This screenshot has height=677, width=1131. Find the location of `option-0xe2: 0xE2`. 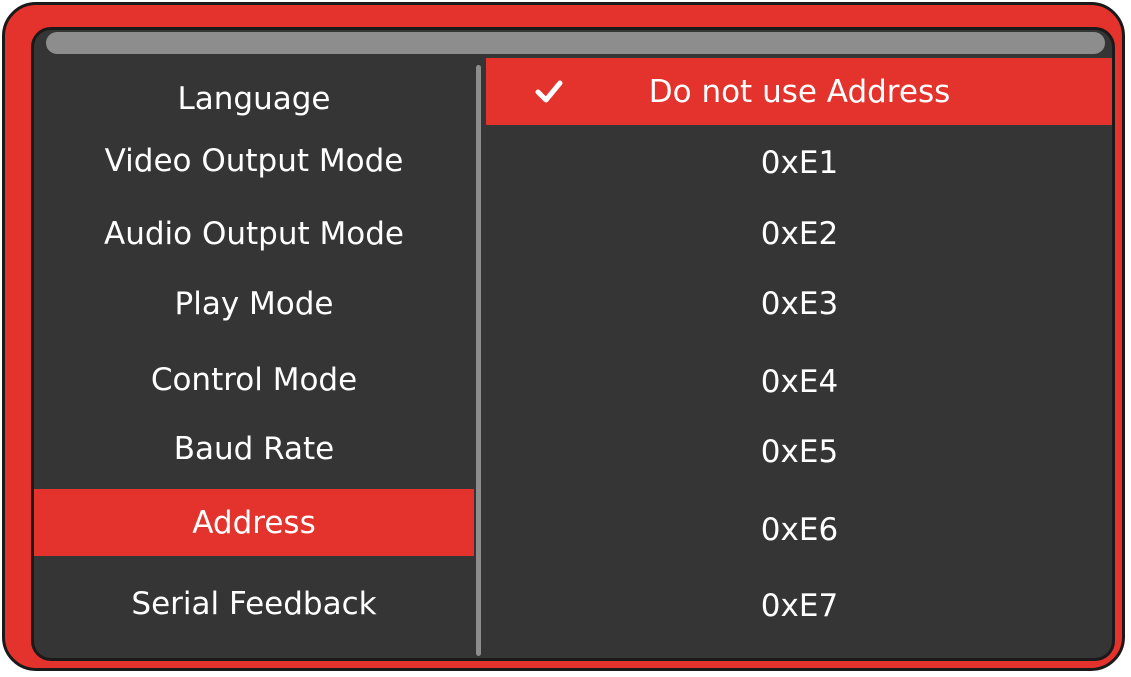

option-0xe2: 0xE2 is located at coordinates (799, 233).